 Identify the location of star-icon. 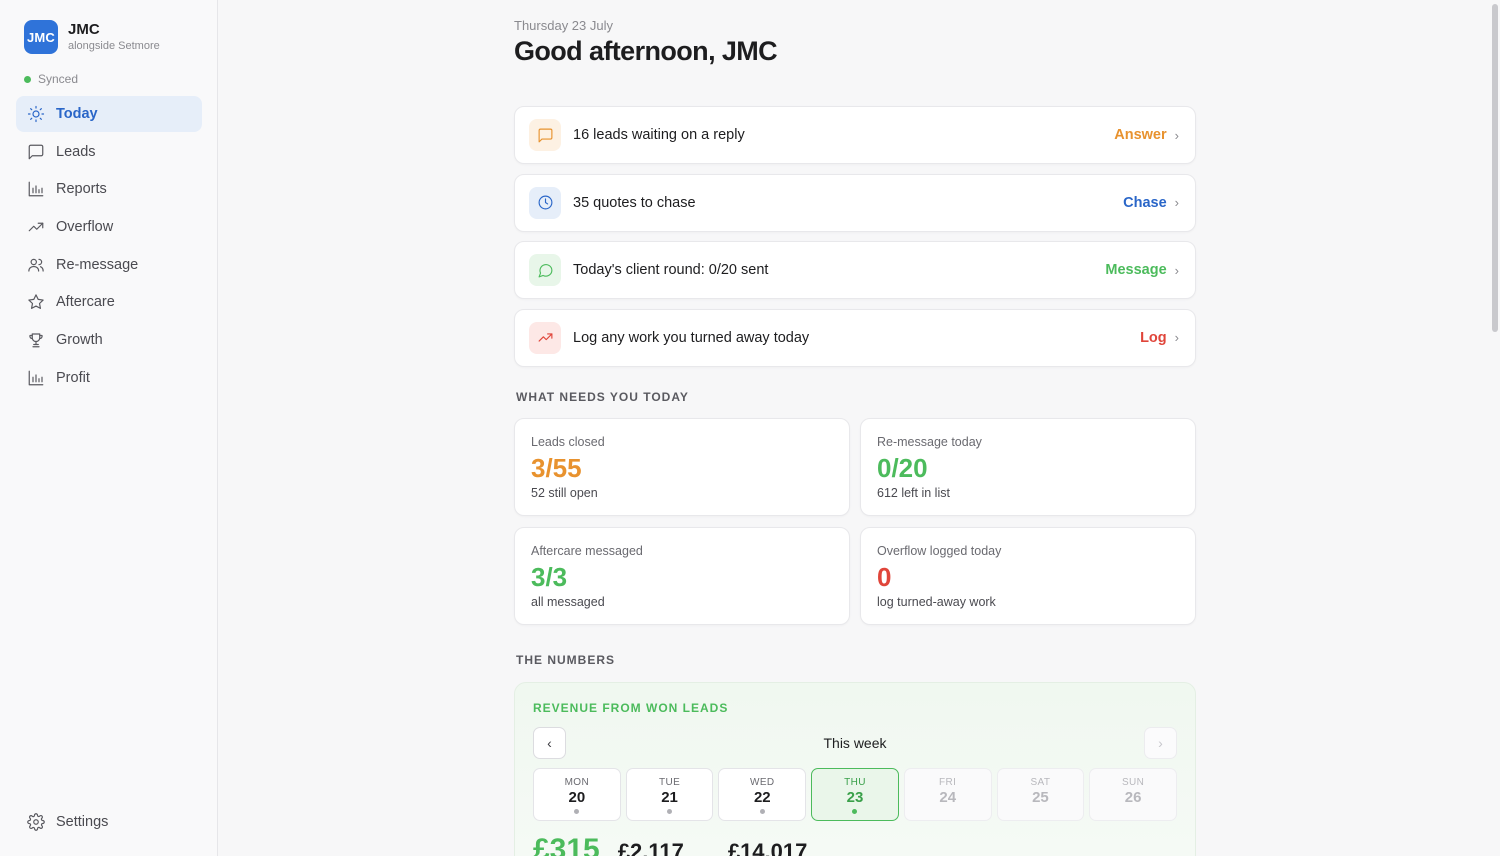
(36, 302).